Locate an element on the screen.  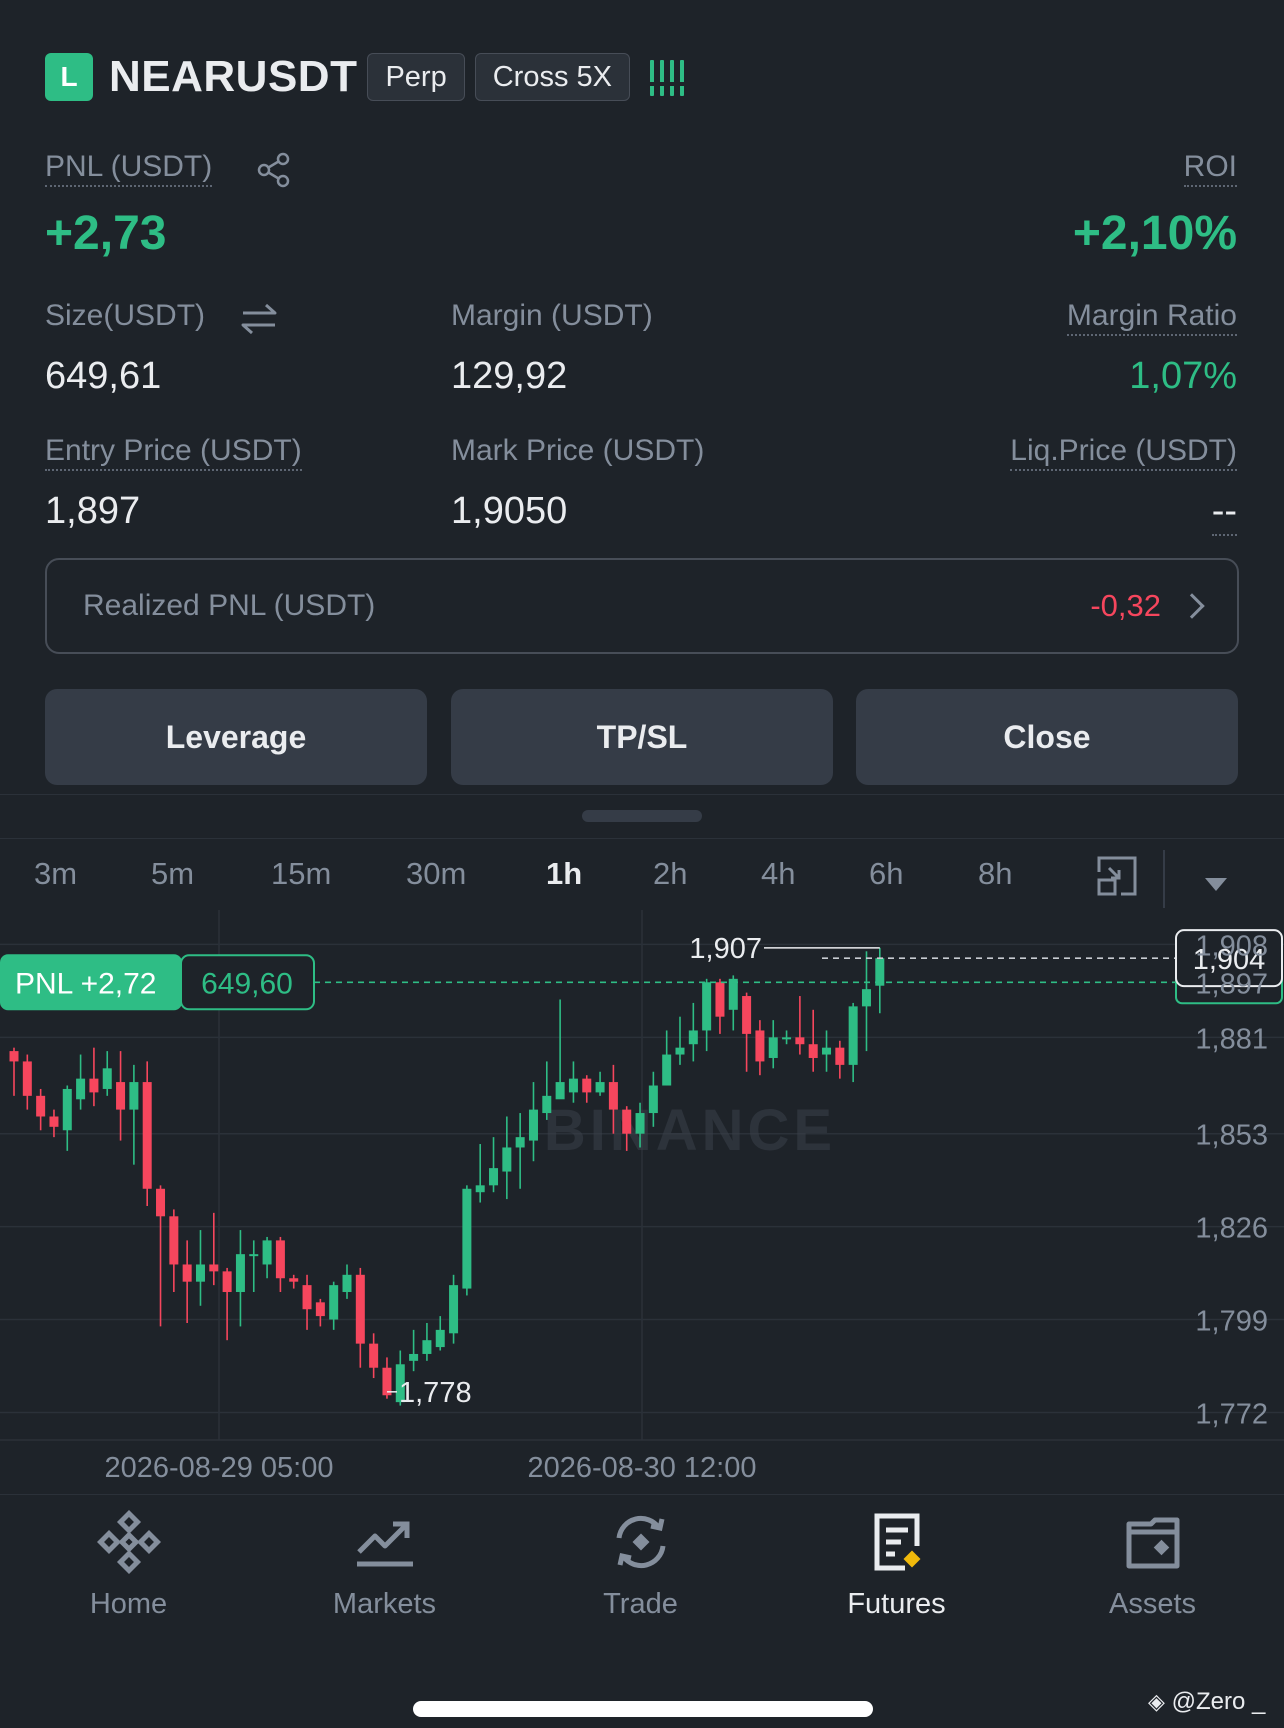
margin-ratio-label-group: Margin Ratio is located at coordinates (1151, 317).